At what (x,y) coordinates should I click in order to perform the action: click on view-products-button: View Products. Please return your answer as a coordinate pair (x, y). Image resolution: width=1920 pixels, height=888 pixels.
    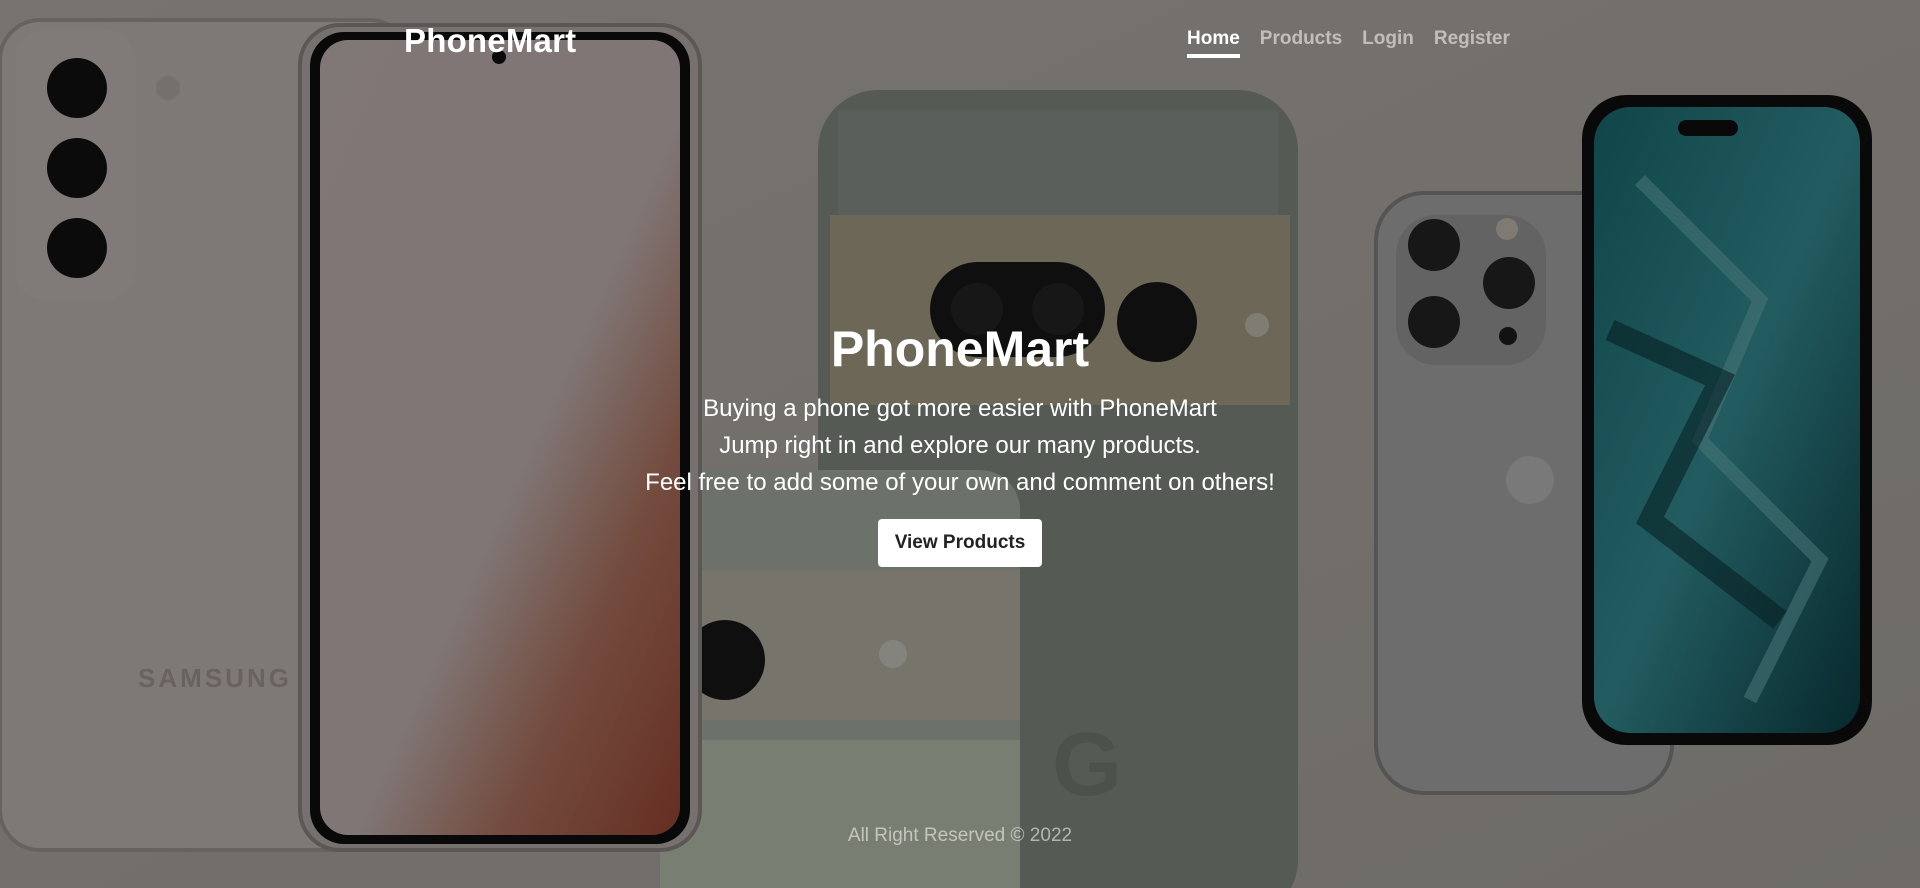
    Looking at the image, I should click on (960, 543).